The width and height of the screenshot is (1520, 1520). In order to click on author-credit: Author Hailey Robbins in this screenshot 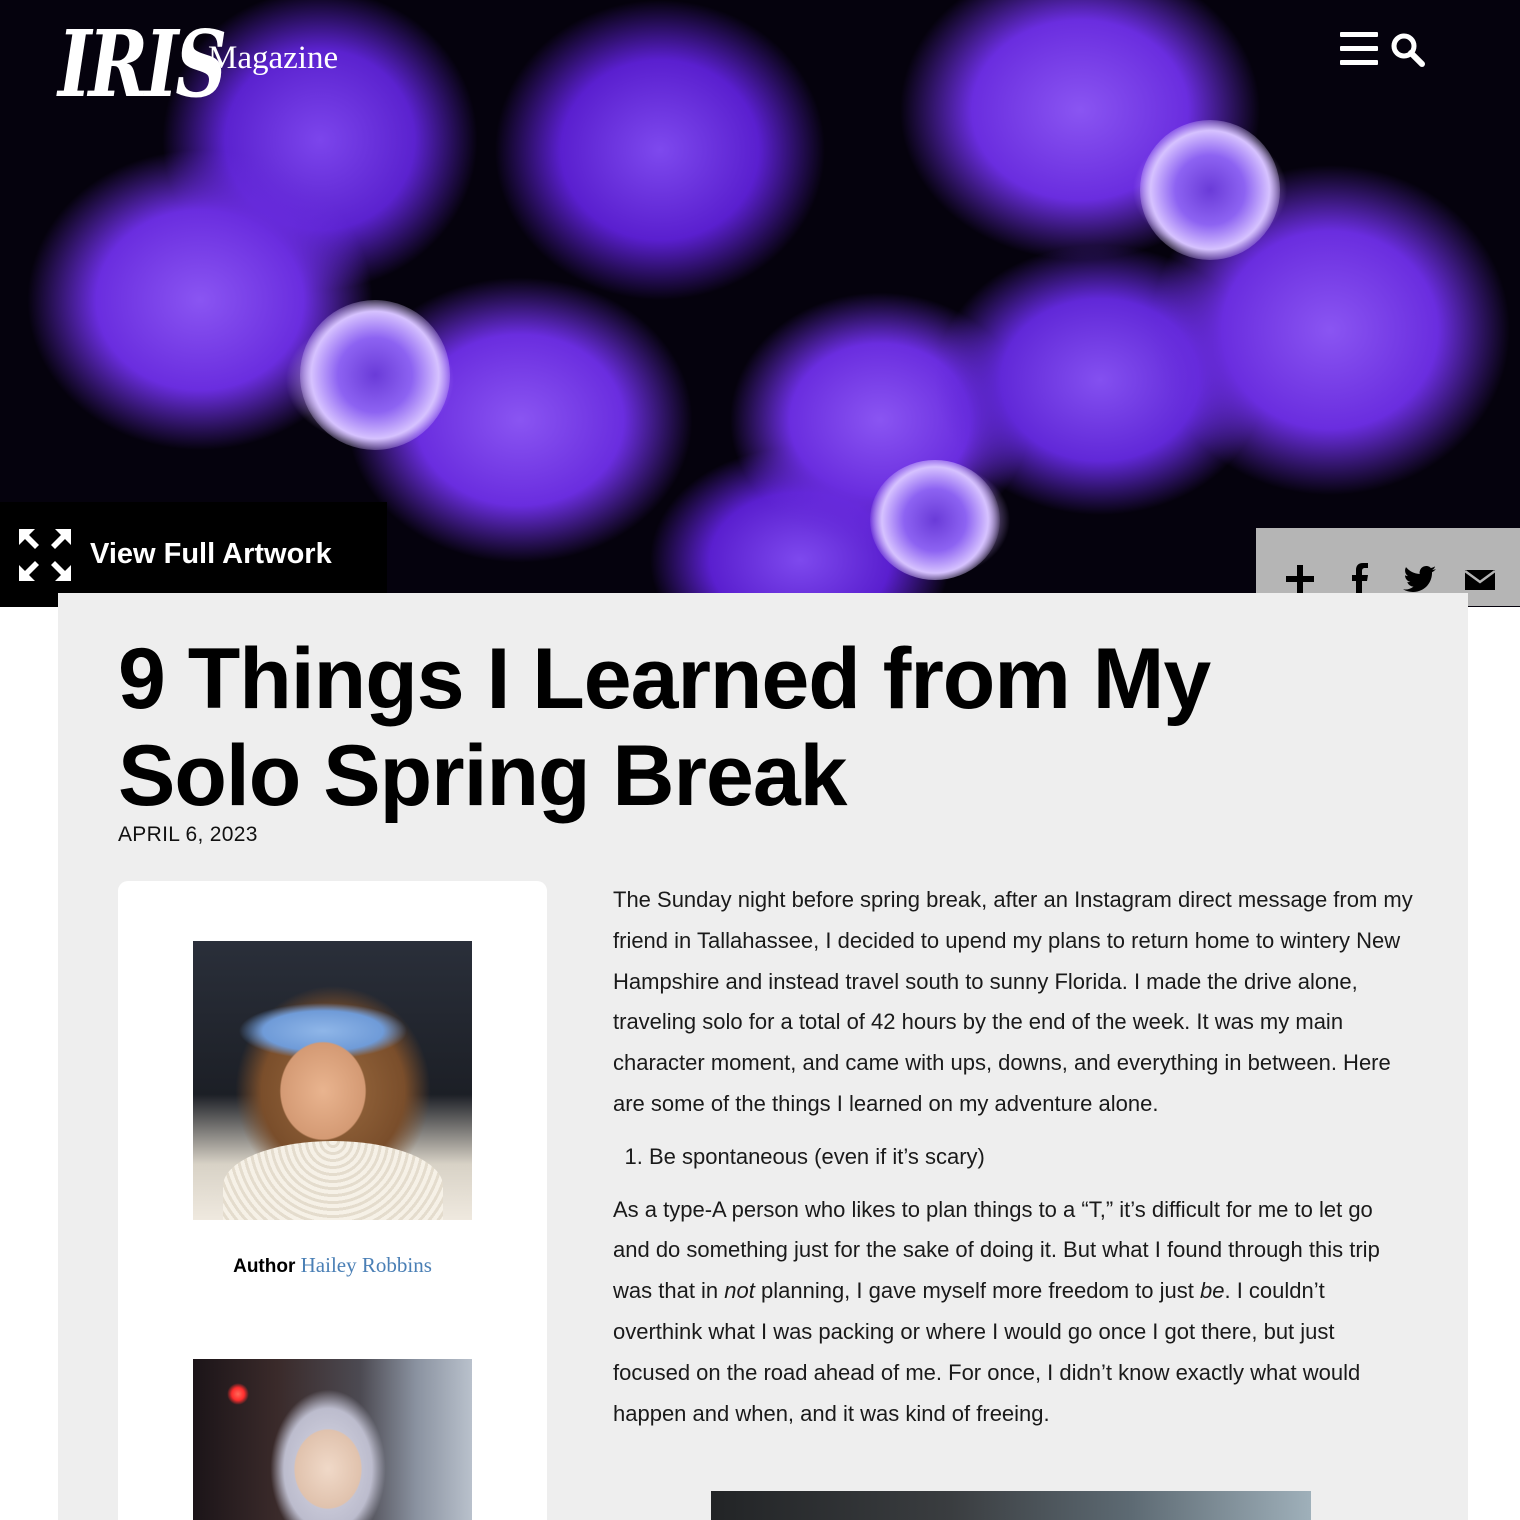, I will do `click(332, 1265)`.